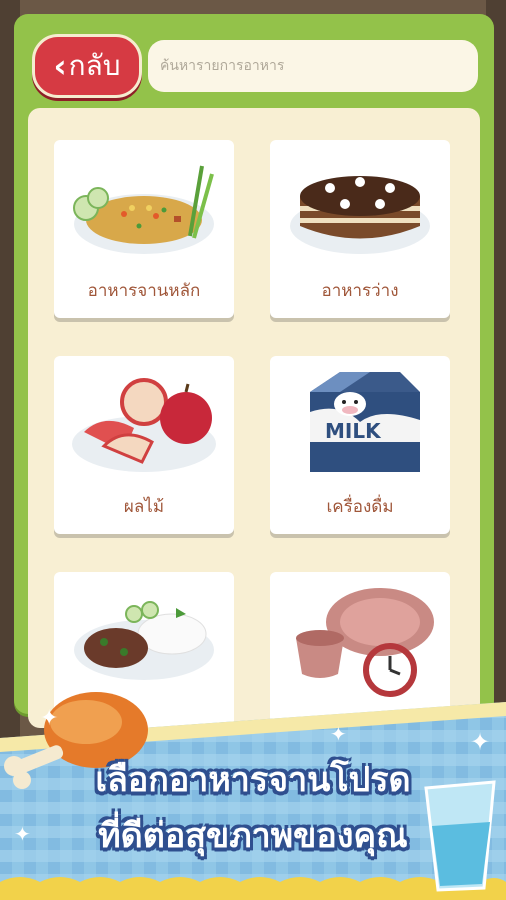 The image size is (506, 900). What do you see at coordinates (144, 425) in the screenshot?
I see `apple-icon` at bounding box center [144, 425].